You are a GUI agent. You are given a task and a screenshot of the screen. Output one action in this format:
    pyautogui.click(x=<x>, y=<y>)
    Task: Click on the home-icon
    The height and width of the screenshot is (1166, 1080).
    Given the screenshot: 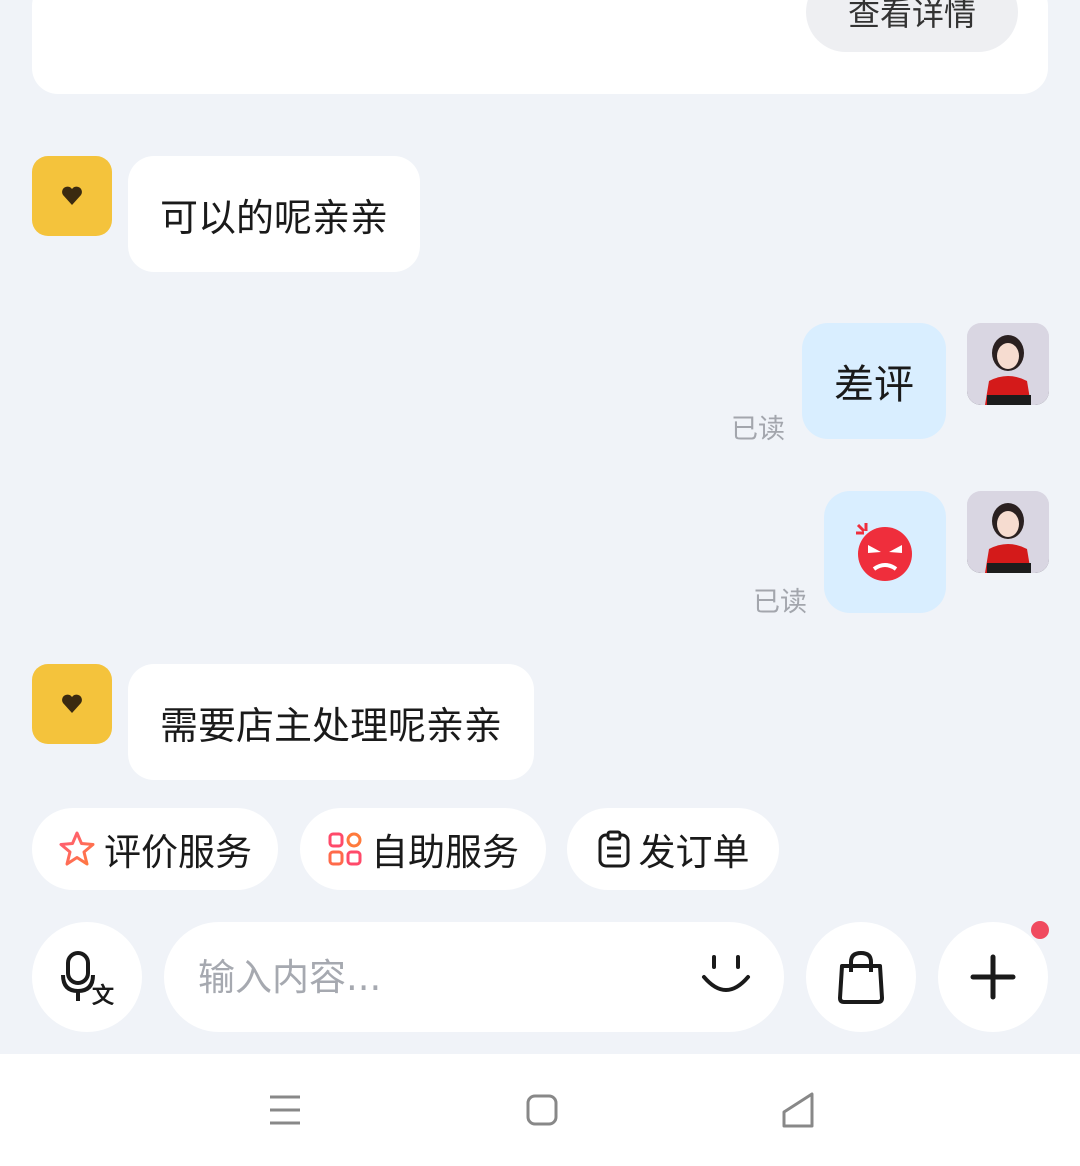 What is the action you would take?
    pyautogui.click(x=542, y=1110)
    